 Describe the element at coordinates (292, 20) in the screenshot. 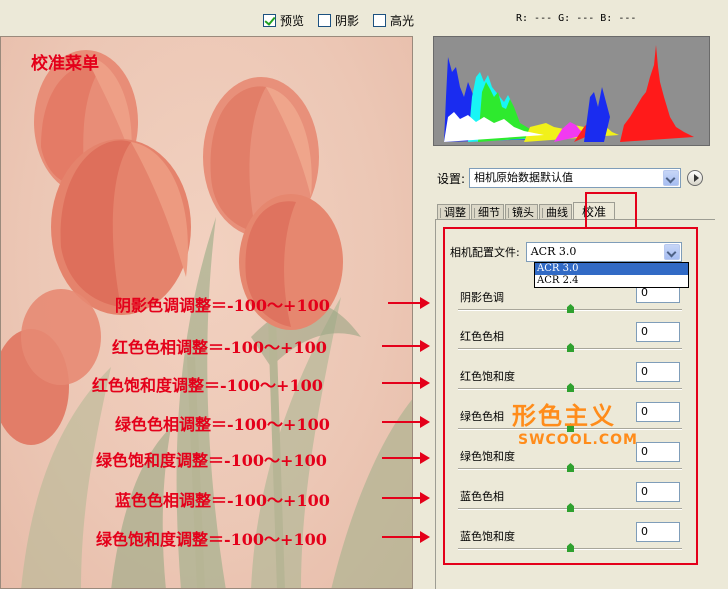

I see `preview-checkbox-label: 预览` at that location.